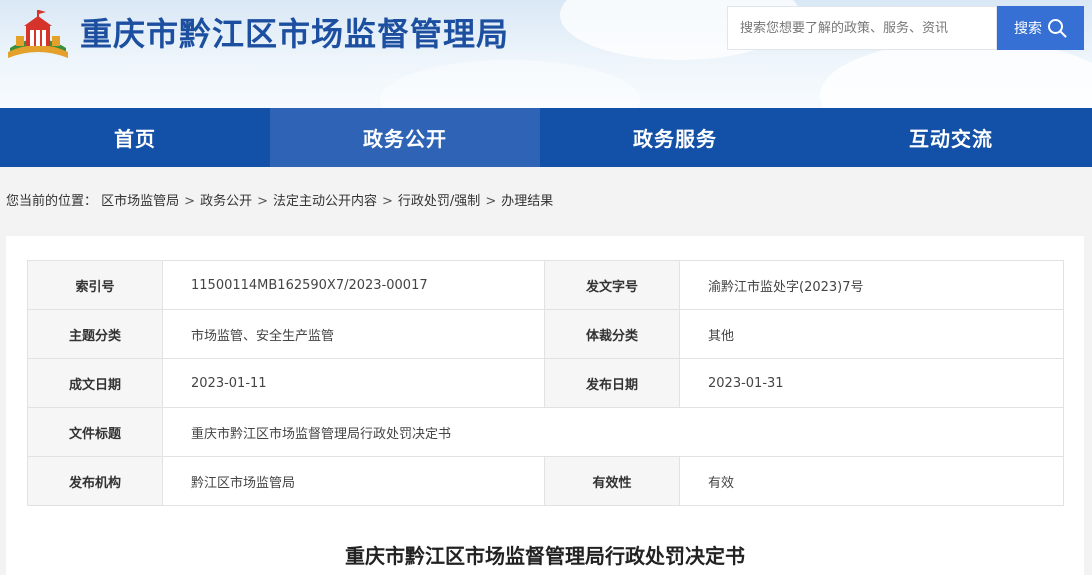  I want to click on nav-item-government-affairs: 政务公开, so click(405, 137).